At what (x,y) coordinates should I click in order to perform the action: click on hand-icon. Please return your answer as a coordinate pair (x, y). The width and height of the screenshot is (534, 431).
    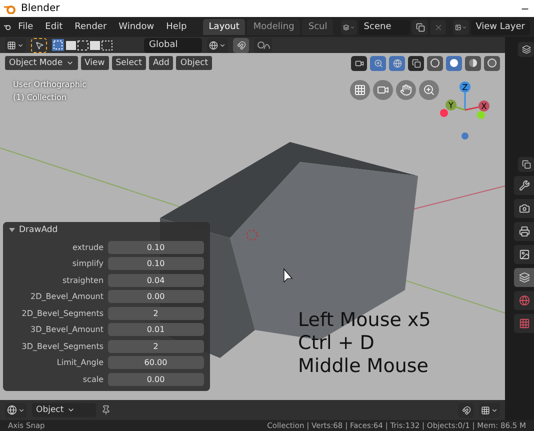
    Looking at the image, I should click on (406, 90).